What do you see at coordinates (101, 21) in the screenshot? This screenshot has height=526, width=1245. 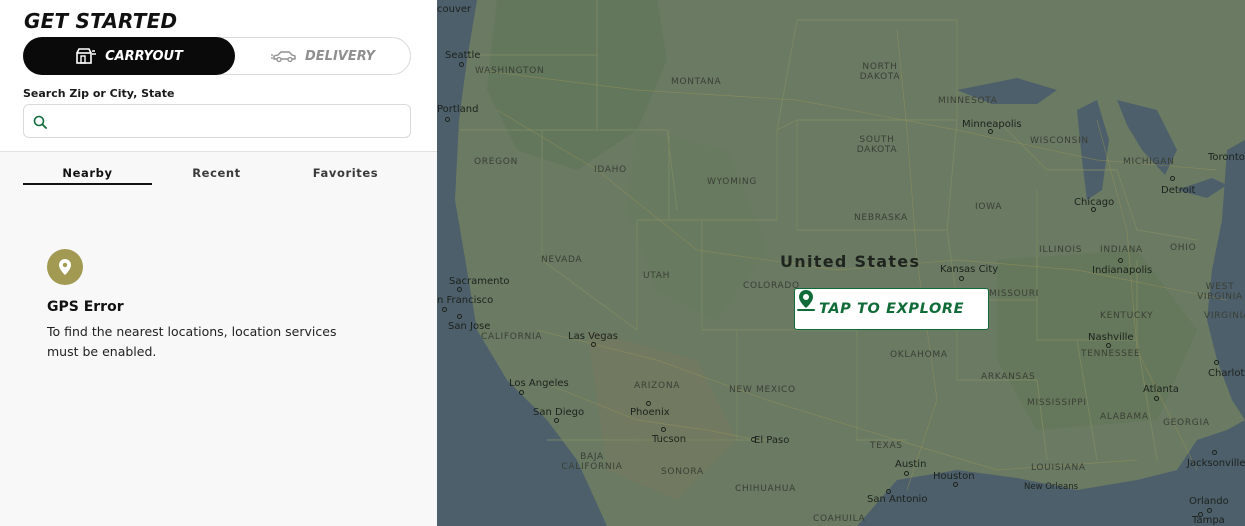 I see `page-title: GET STARTED` at bounding box center [101, 21].